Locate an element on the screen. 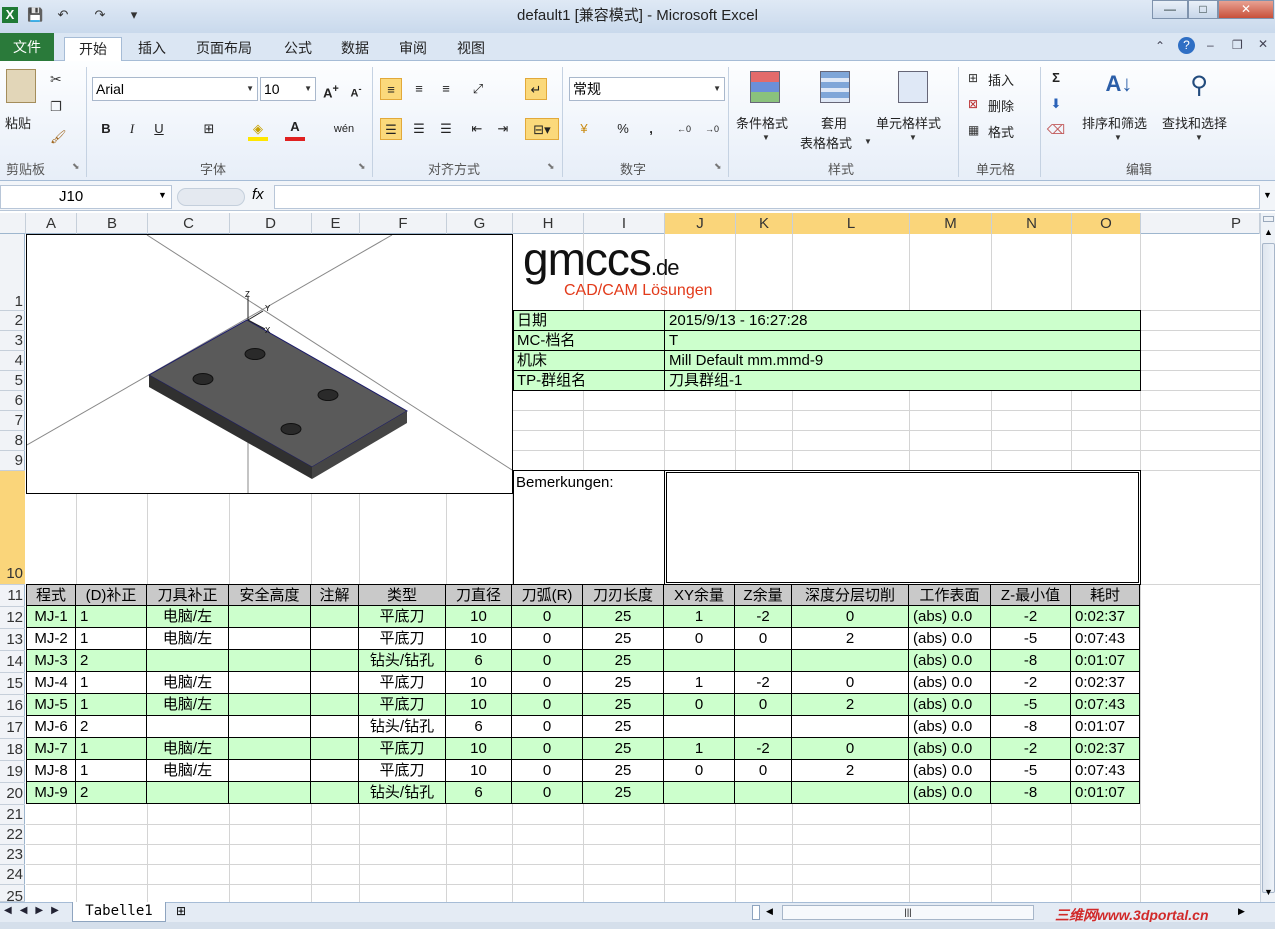 The image size is (1275, 929). comma-button: , is located at coordinates (651, 129).